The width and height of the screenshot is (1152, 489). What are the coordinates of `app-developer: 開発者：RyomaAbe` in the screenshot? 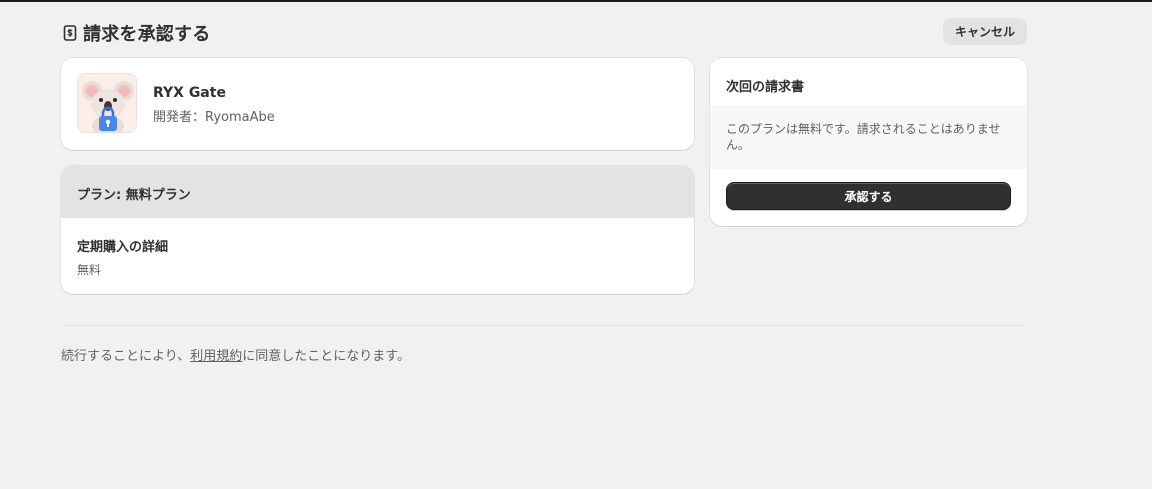 It's located at (214, 117).